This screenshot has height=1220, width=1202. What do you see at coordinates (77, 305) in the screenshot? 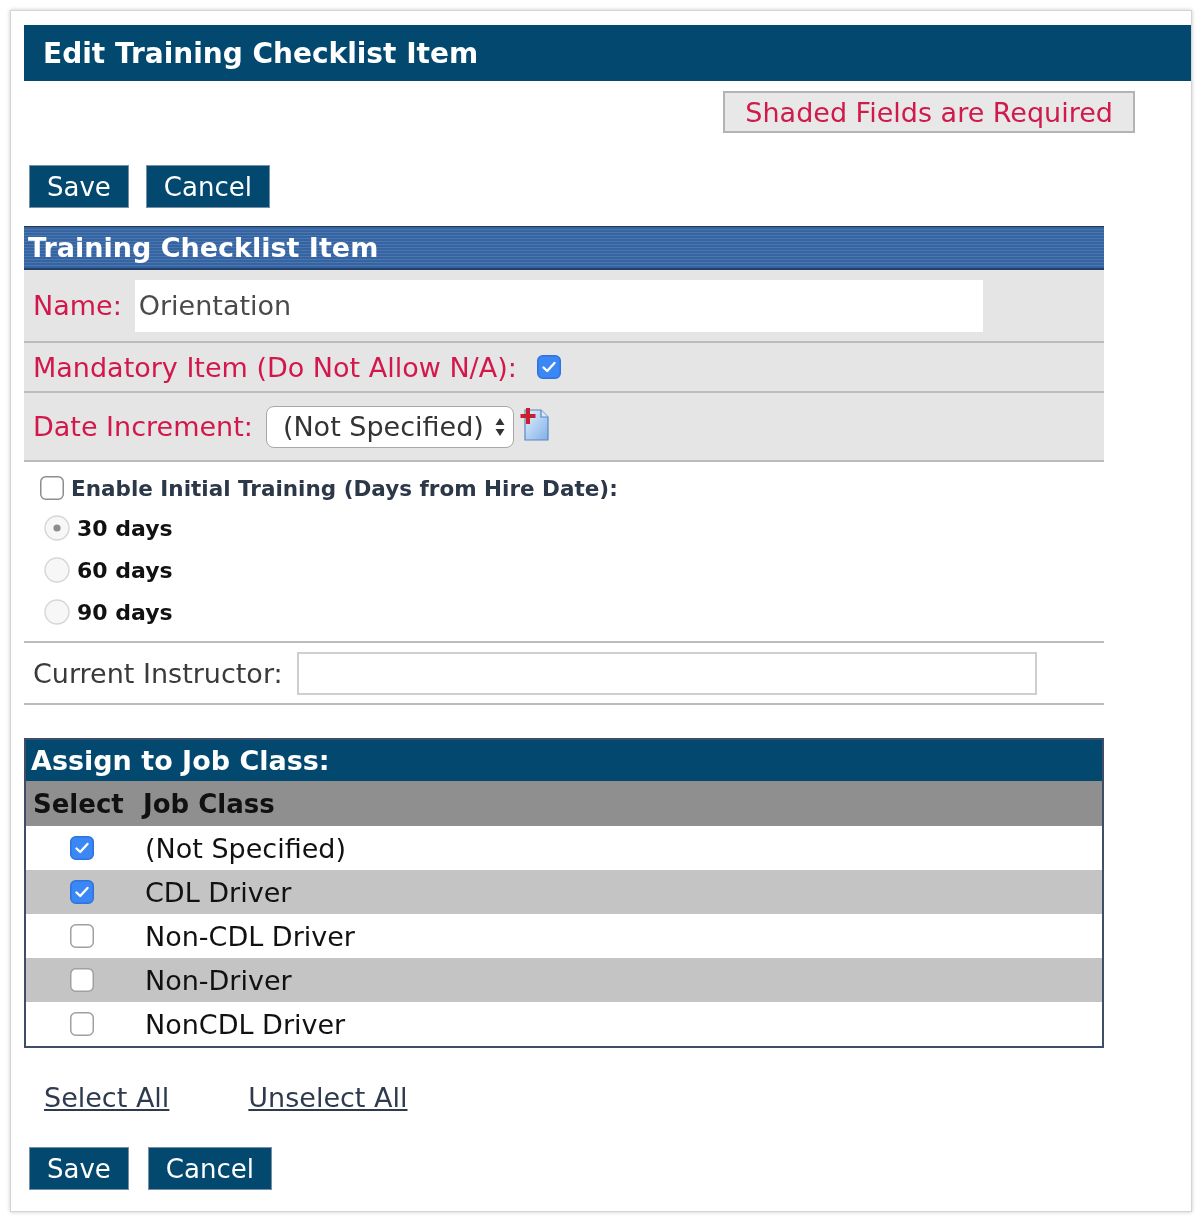
I see `field-label: Name:` at bounding box center [77, 305].